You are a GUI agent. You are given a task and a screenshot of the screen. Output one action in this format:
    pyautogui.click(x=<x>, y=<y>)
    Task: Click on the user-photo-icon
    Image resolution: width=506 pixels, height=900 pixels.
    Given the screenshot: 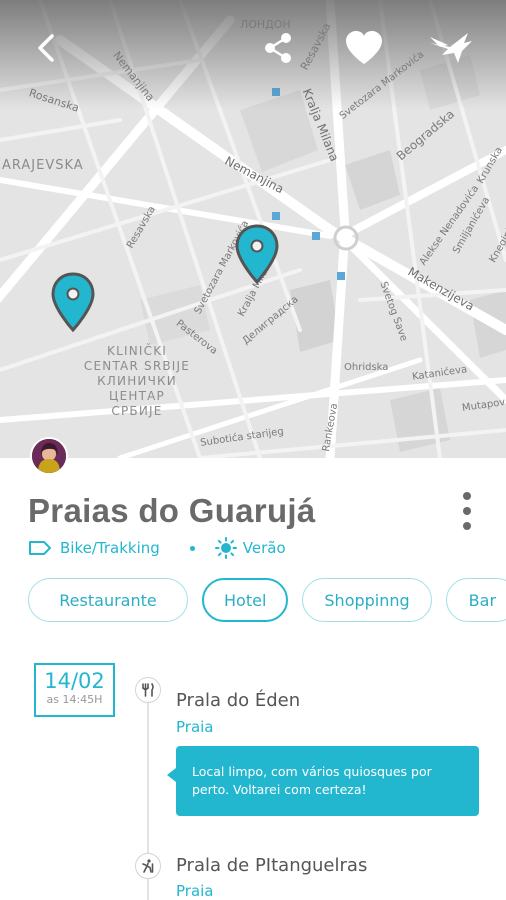 What is the action you would take?
    pyautogui.click(x=49, y=456)
    